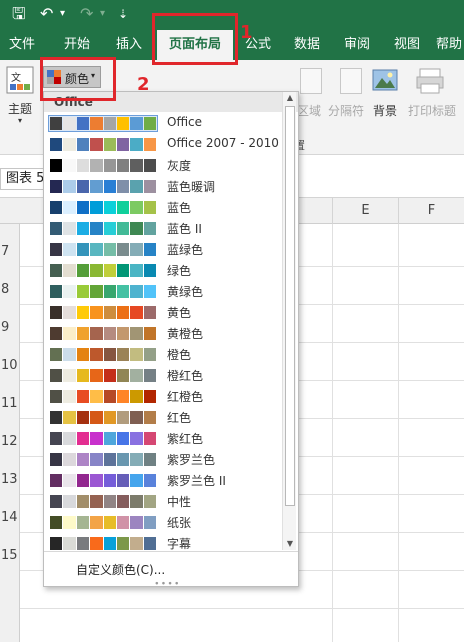 The image size is (464, 642). Describe the element at coordinates (16, 77) in the screenshot. I see `svg-text: 文` at that location.